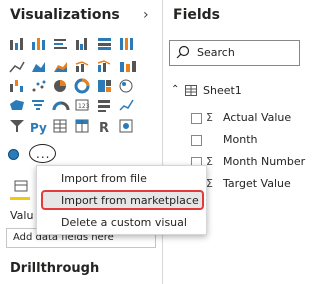 The image size is (320, 284). What do you see at coordinates (72, 87) in the screenshot?
I see `visual-types-grid: 123 Py R` at bounding box center [72, 87].